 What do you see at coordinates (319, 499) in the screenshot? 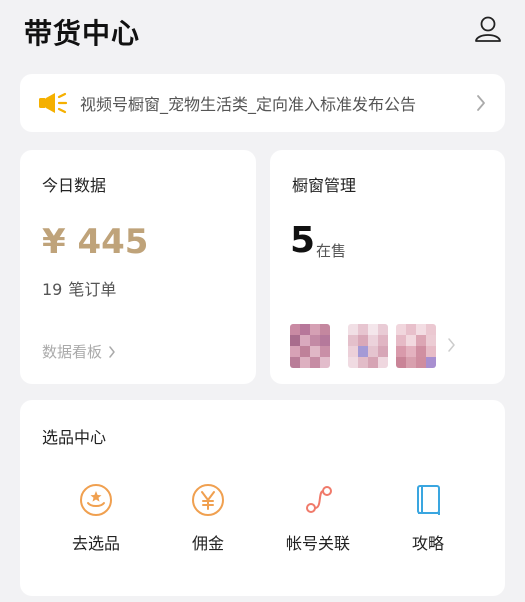
I see `account-link-icon` at bounding box center [319, 499].